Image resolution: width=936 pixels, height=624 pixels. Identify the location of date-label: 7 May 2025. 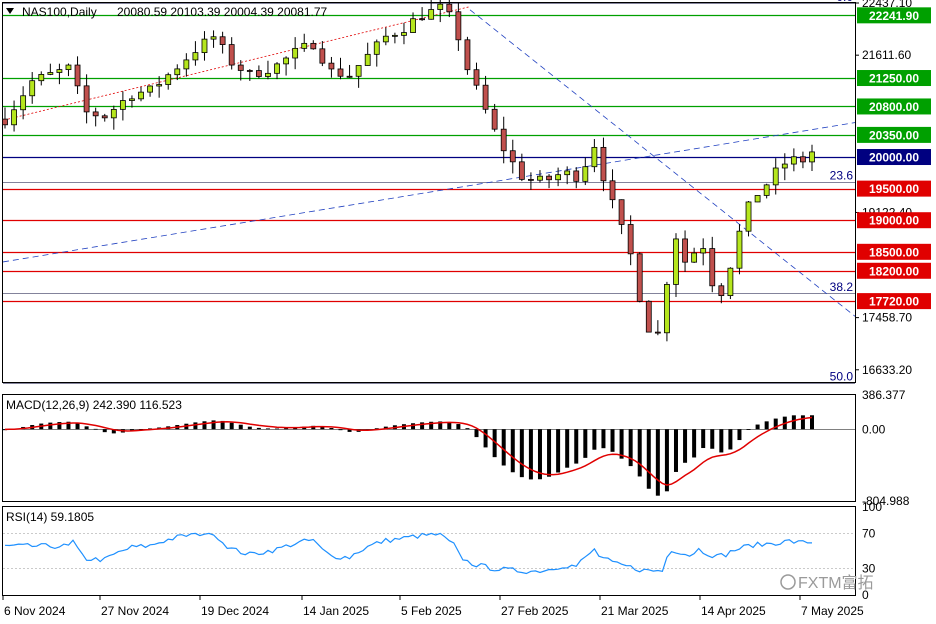
(832, 611).